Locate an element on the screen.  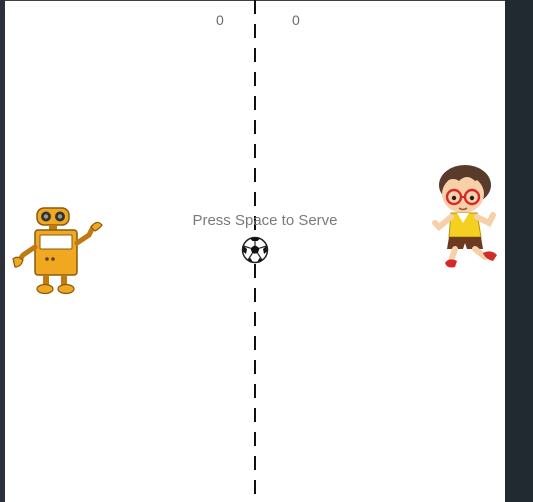
left-score: 0 is located at coordinates (220, 20).